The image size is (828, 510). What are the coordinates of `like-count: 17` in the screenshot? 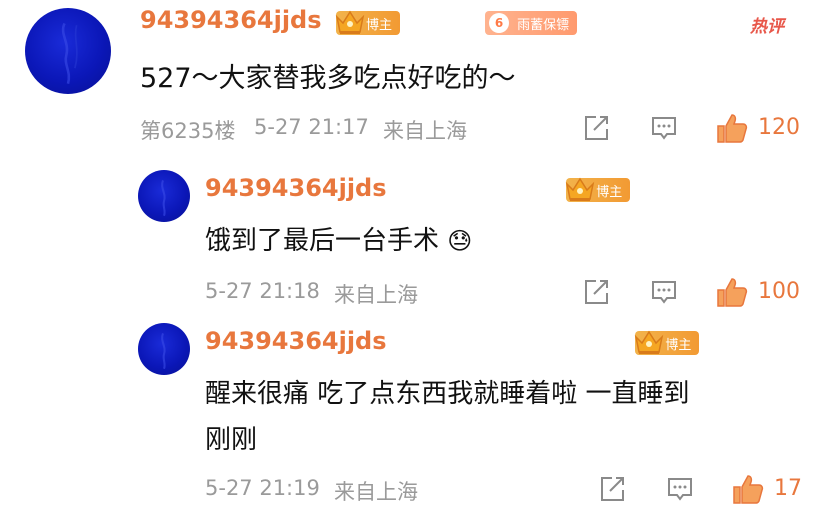 It's located at (788, 488).